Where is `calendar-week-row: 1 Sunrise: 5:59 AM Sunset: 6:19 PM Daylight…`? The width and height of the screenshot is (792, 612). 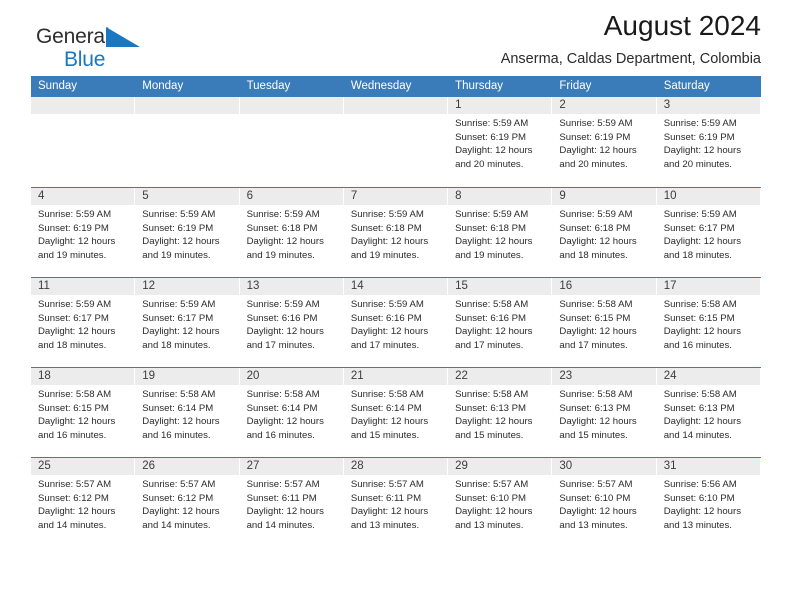 calendar-week-row: 1 Sunrise: 5:59 AM Sunset: 6:19 PM Daylight… is located at coordinates (396, 142).